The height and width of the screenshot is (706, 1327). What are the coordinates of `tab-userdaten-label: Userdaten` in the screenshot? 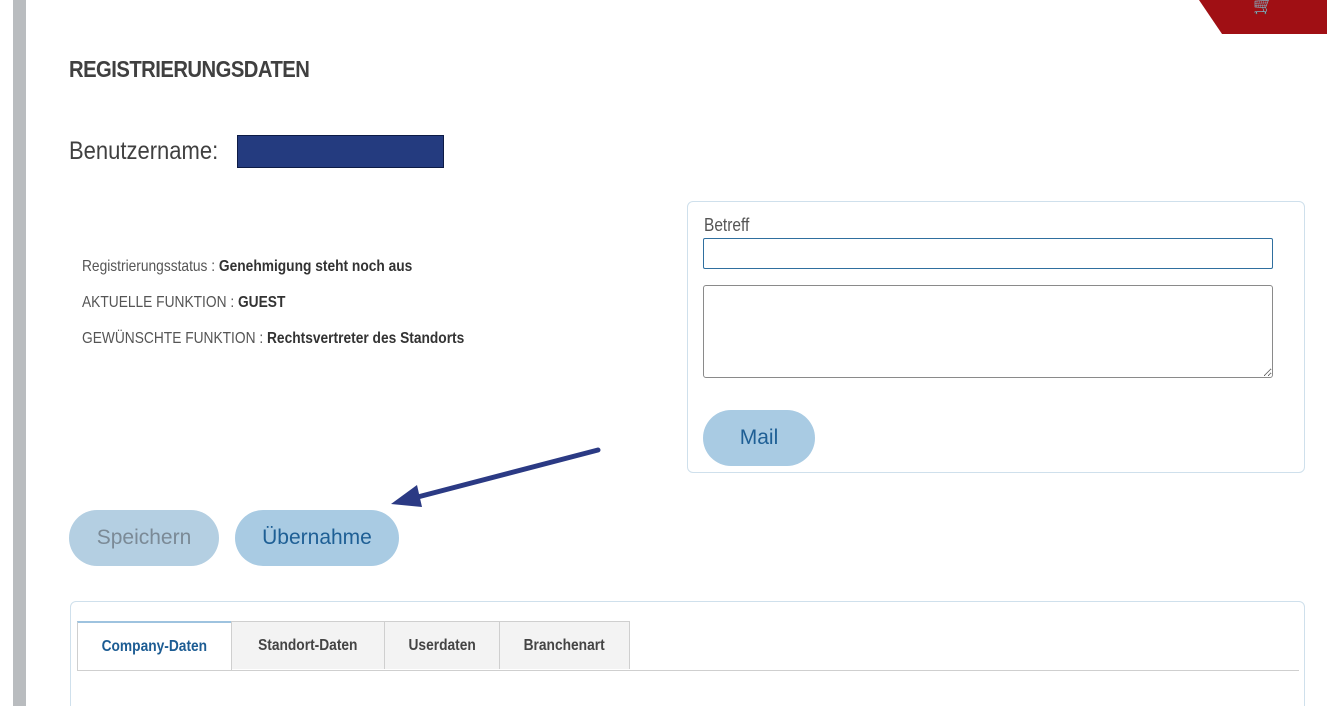 It's located at (442, 645).